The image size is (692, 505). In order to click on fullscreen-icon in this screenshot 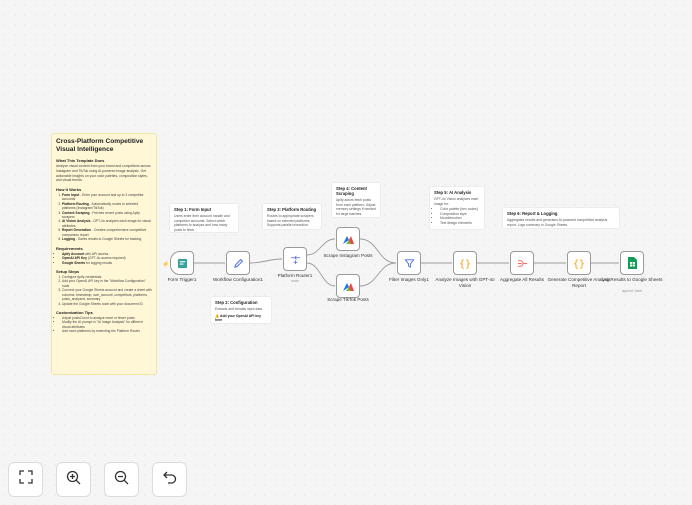, I will do `click(25, 479)`.